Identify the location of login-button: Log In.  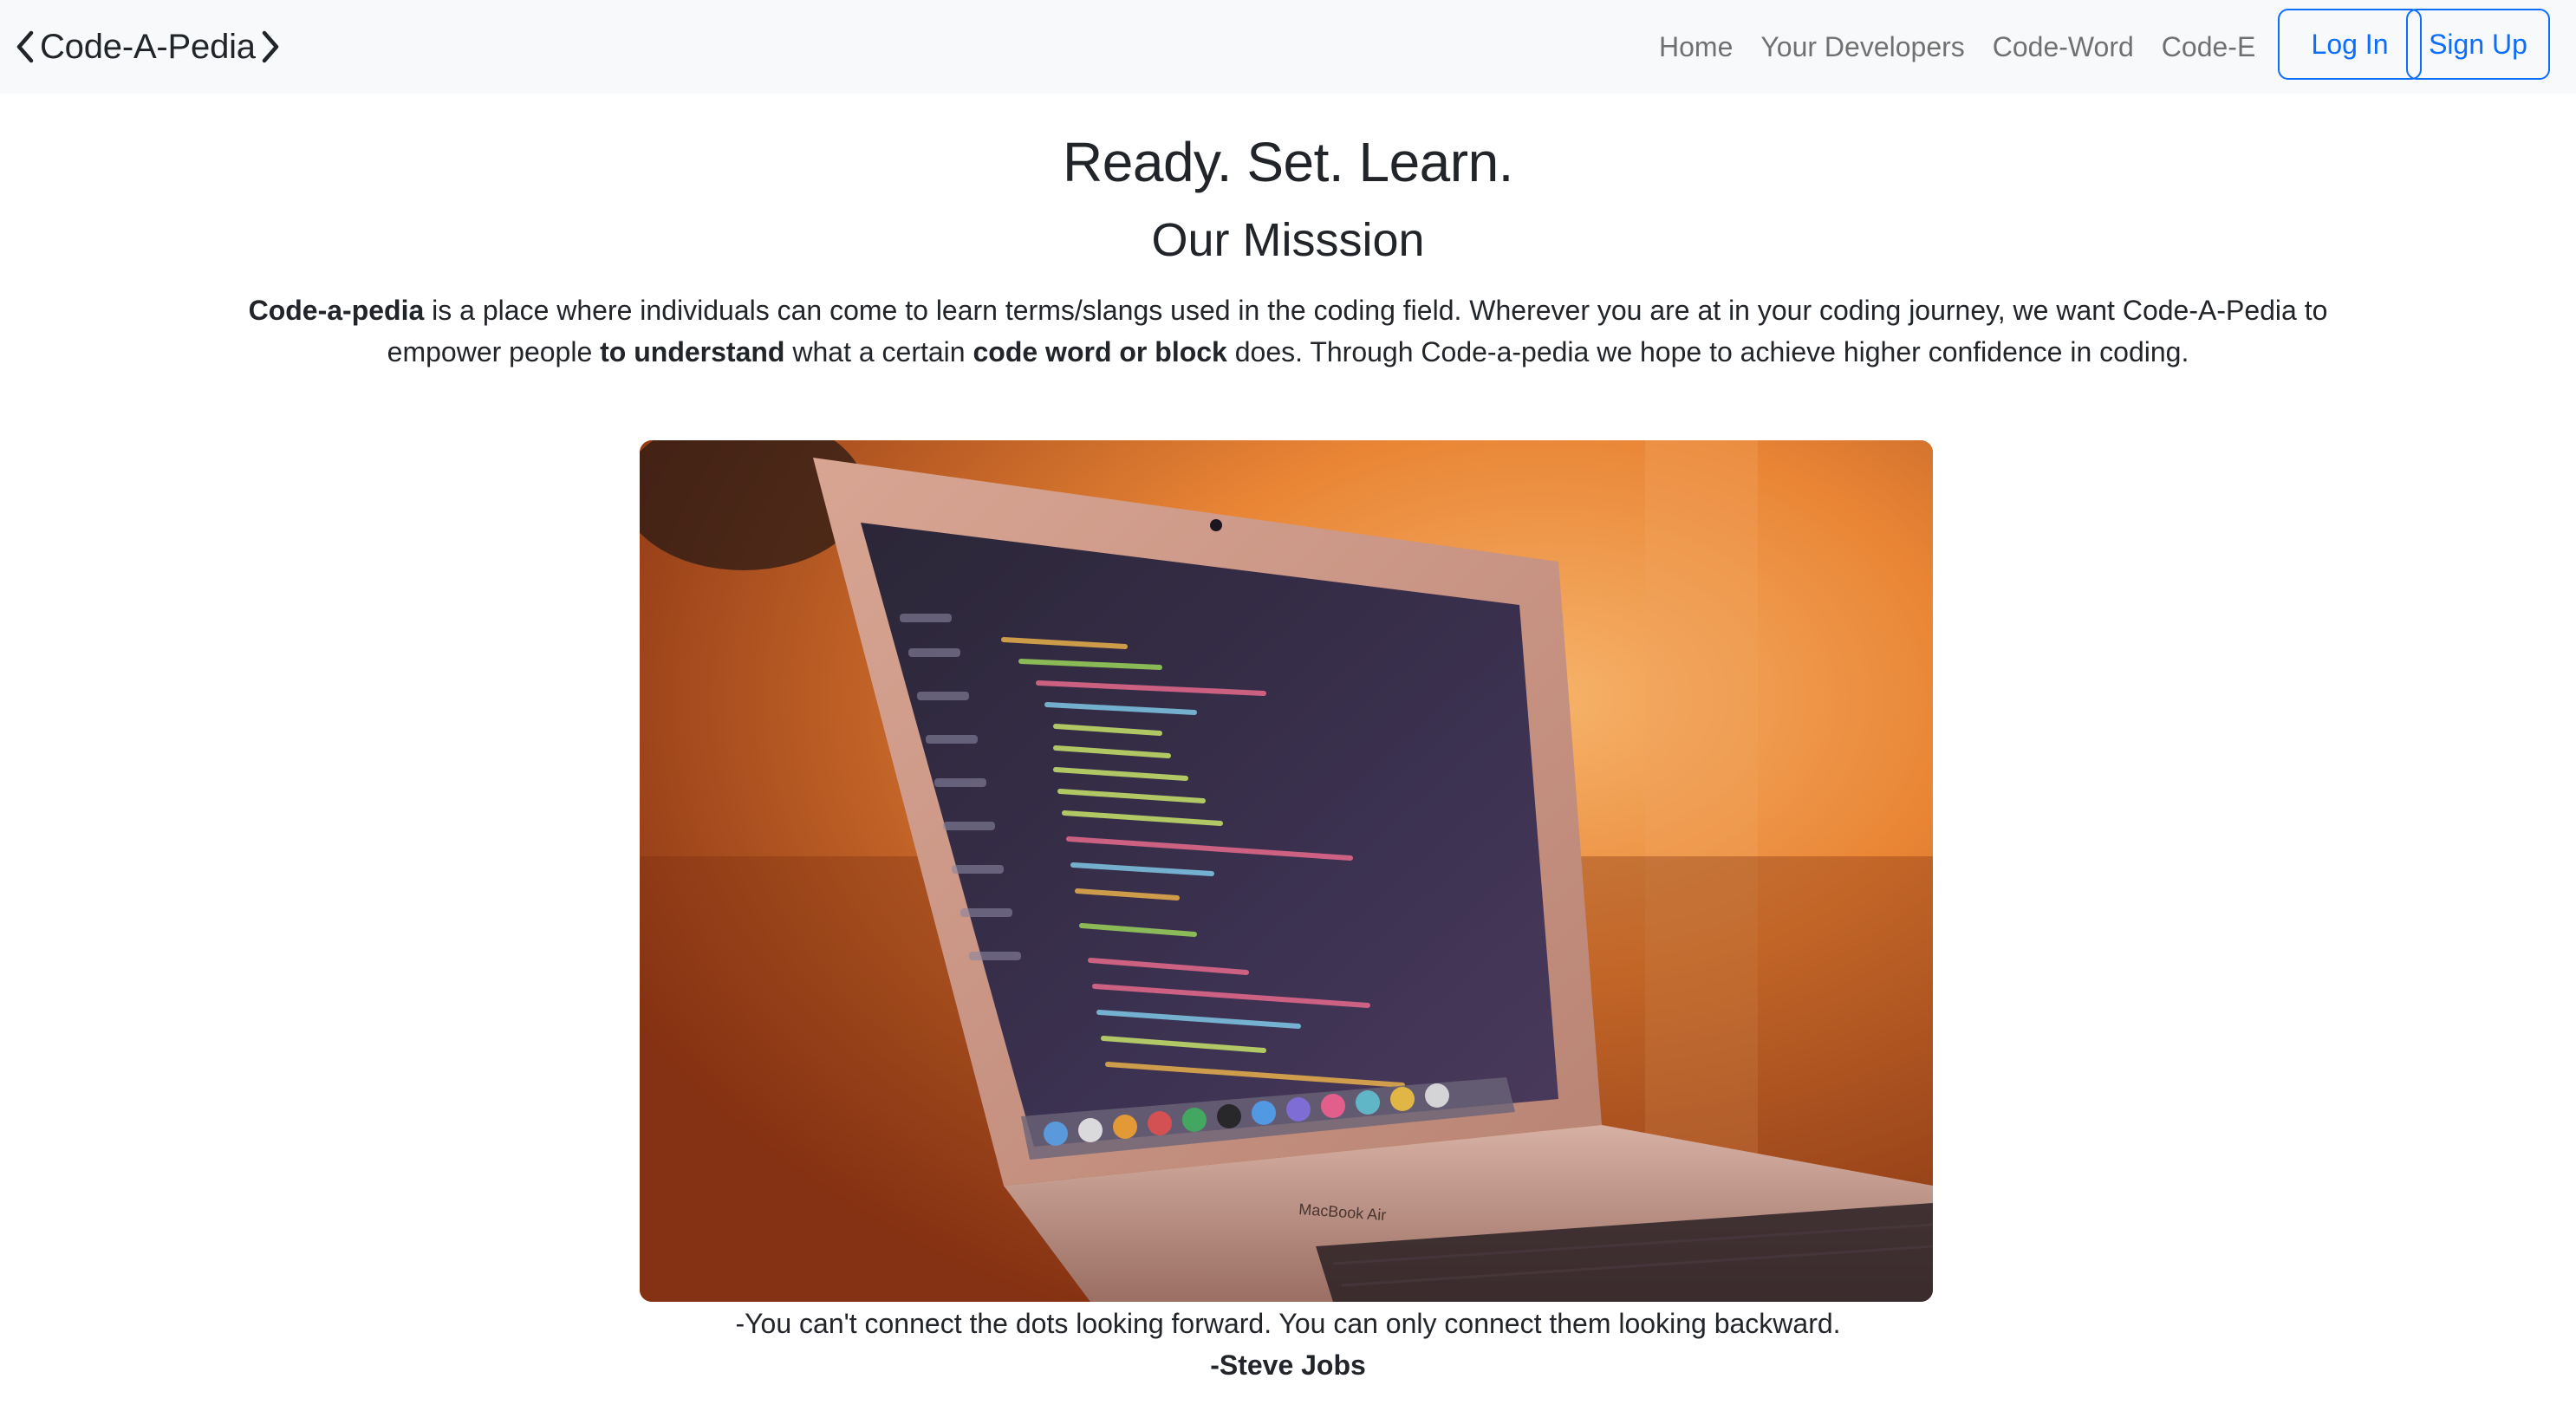
(2350, 44).